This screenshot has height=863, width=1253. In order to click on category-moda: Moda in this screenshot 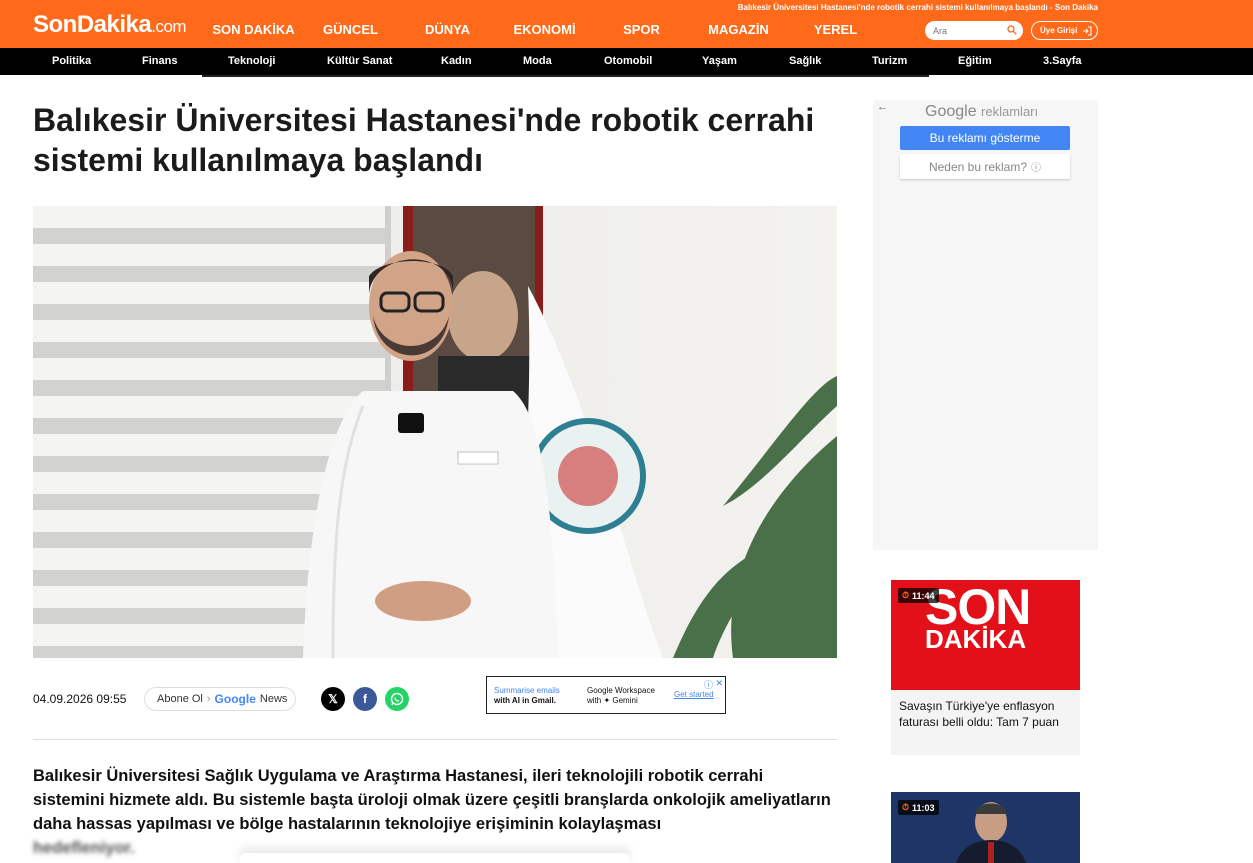, I will do `click(537, 61)`.